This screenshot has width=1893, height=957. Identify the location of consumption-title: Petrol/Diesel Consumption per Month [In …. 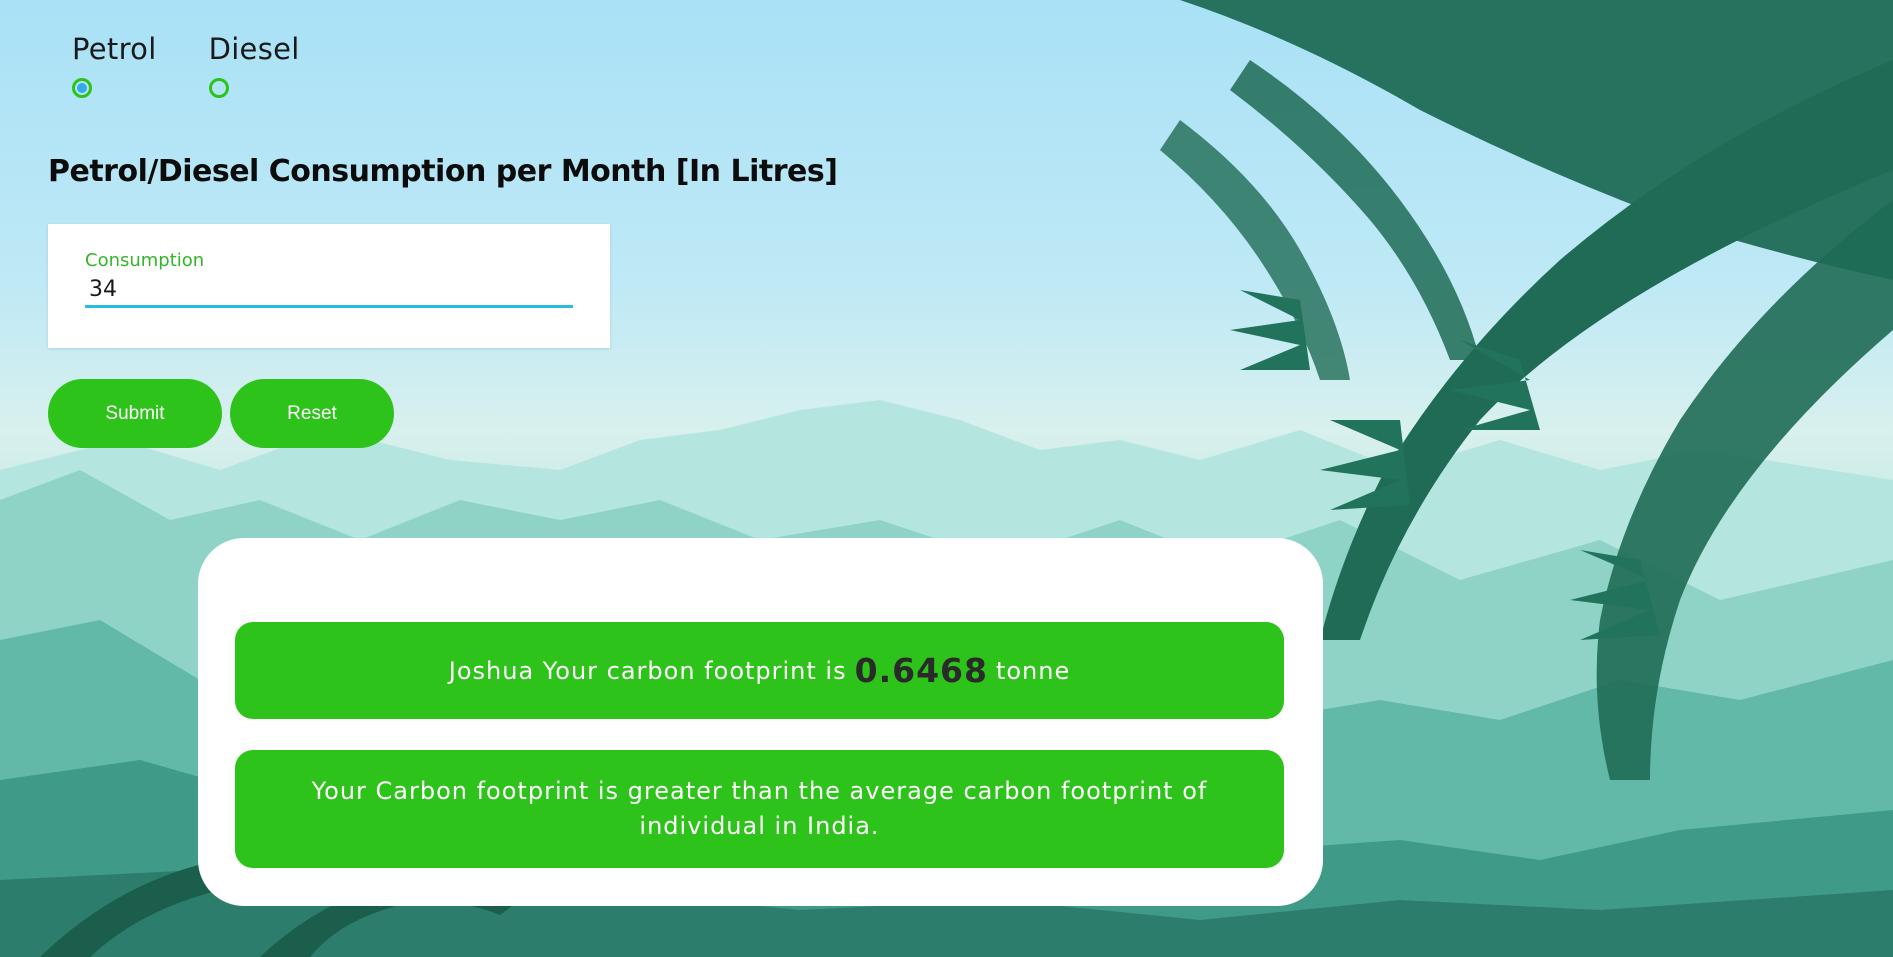
(443, 171).